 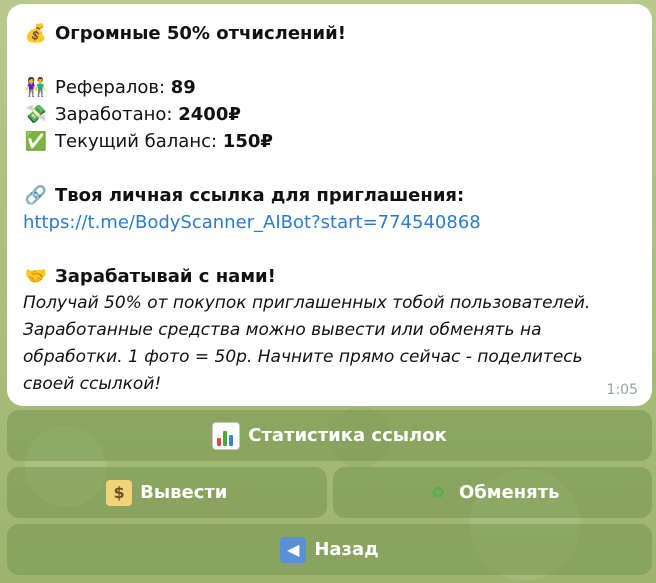 What do you see at coordinates (329, 276) in the screenshot?
I see `earn-heading: 🤝 Зарабатывай с нами!` at bounding box center [329, 276].